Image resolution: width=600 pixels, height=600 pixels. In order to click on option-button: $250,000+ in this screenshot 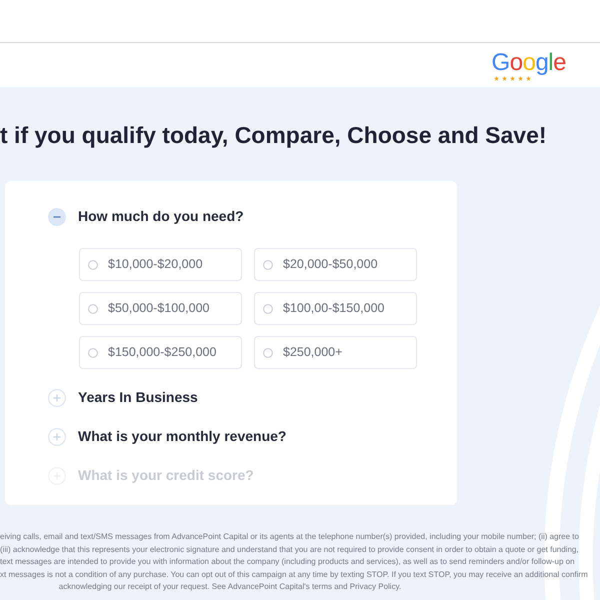, I will do `click(335, 352)`.